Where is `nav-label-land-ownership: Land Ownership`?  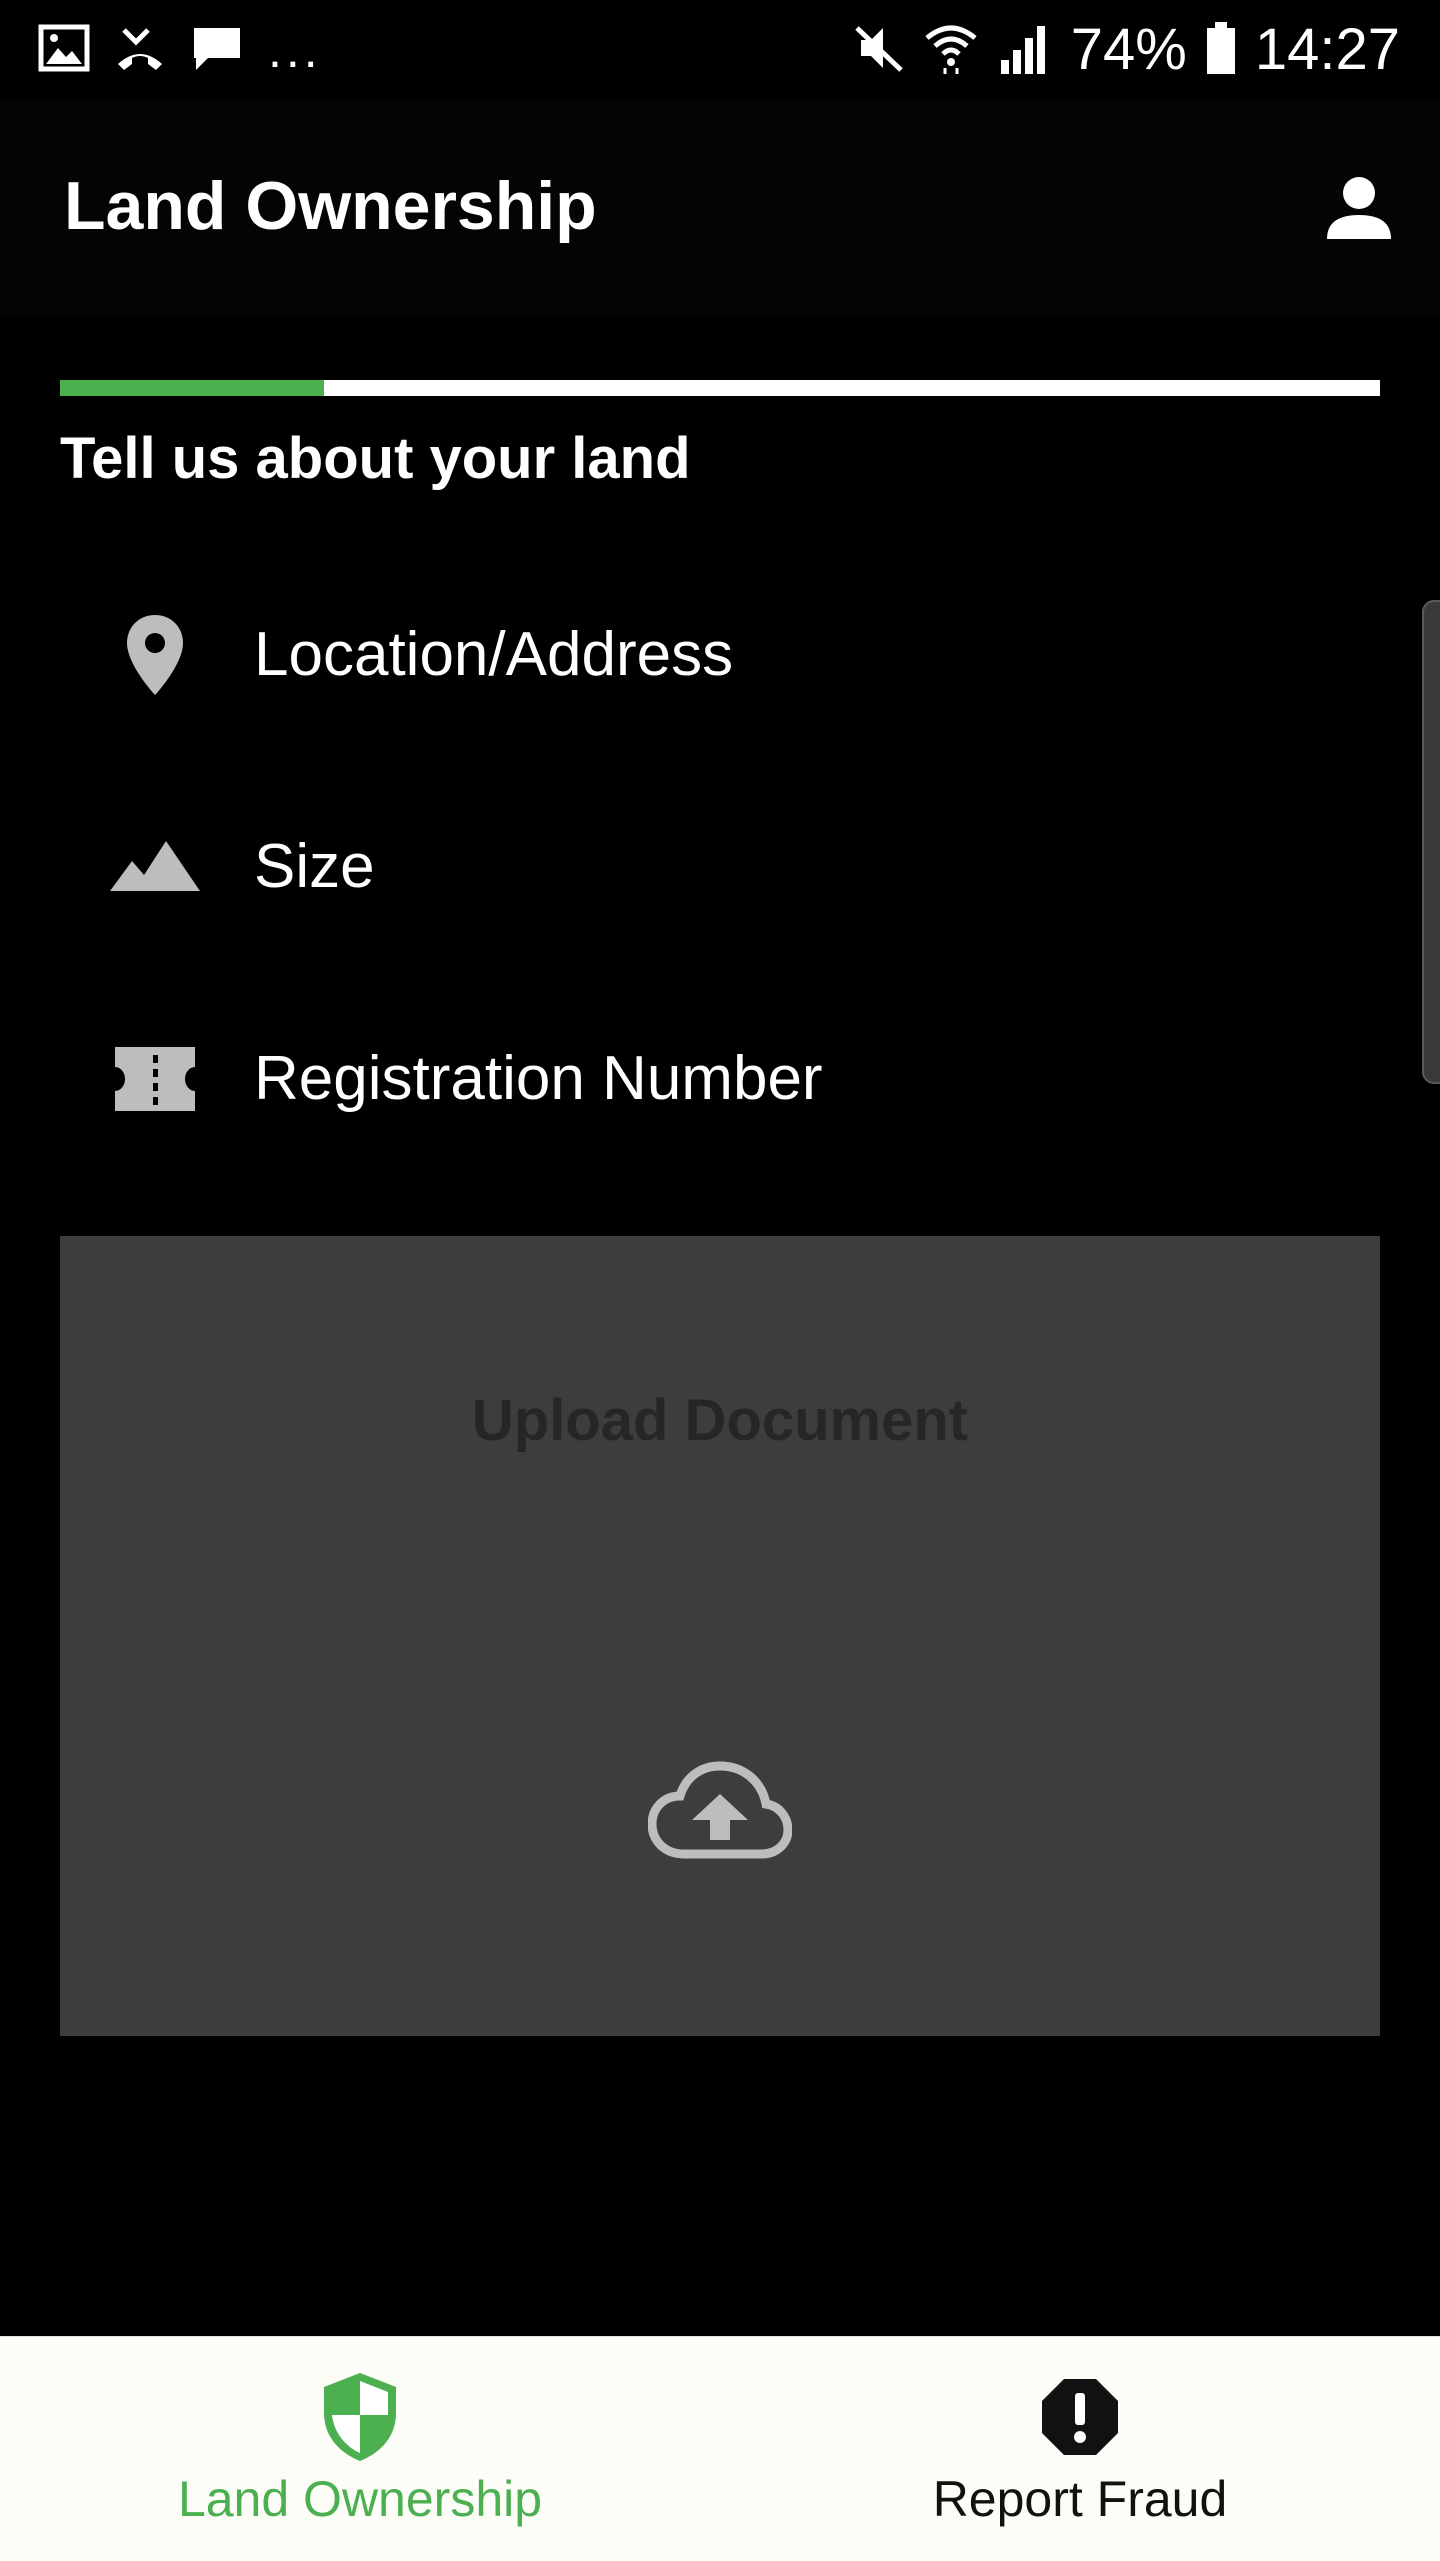 nav-label-land-ownership: Land Ownership is located at coordinates (360, 2499).